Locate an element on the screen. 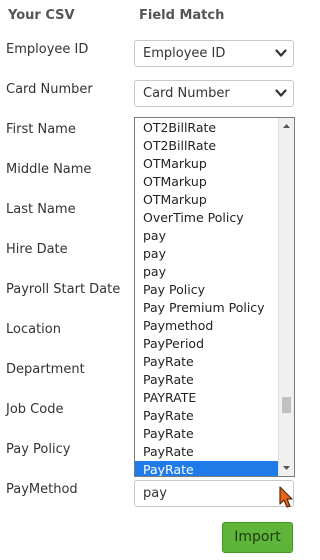  row-label-middle-name: Middle Name is located at coordinates (49, 169).